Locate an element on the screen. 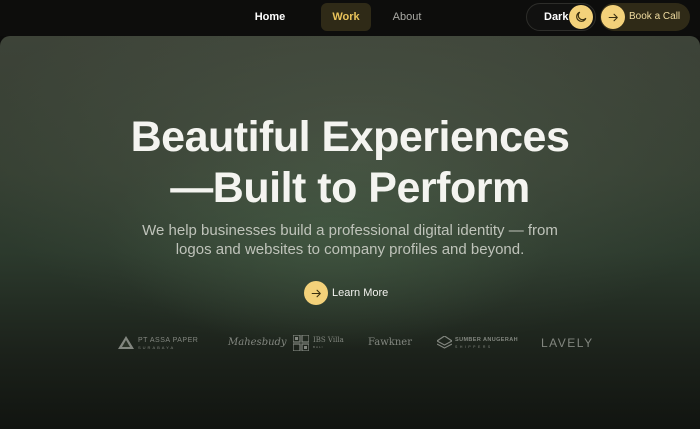  triangle-logo-icon is located at coordinates (126, 342).